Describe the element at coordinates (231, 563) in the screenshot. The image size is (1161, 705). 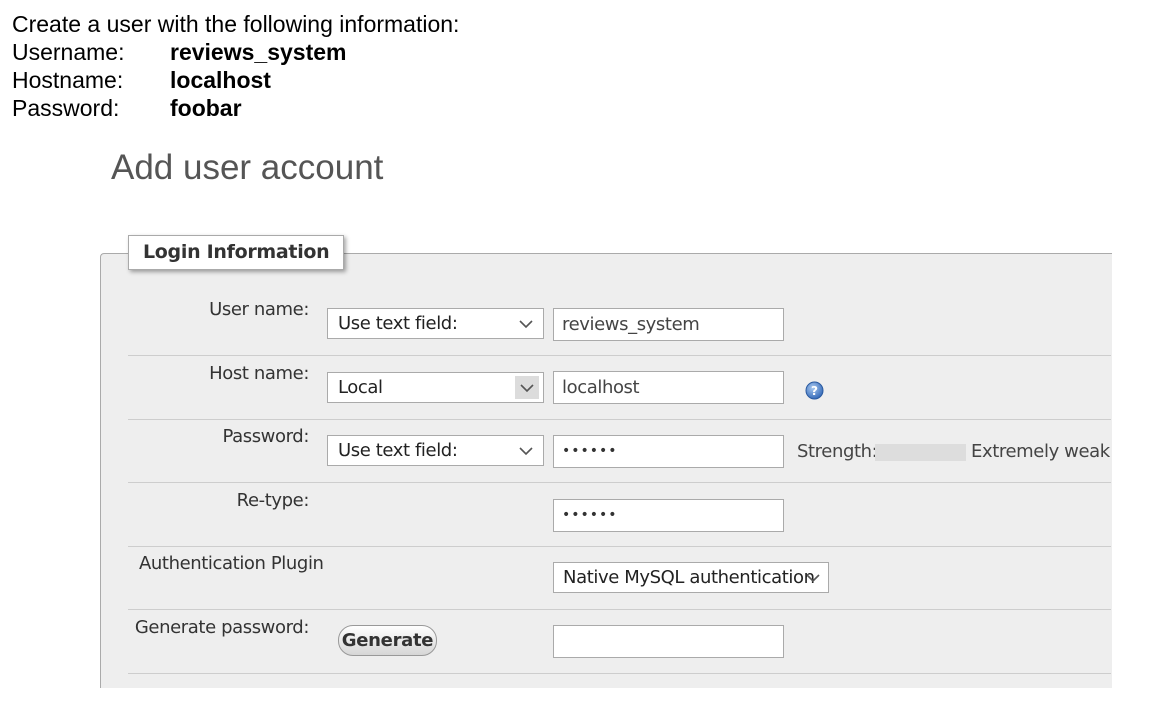
I see `auth-plugin-label: Authentication Plugin` at that location.